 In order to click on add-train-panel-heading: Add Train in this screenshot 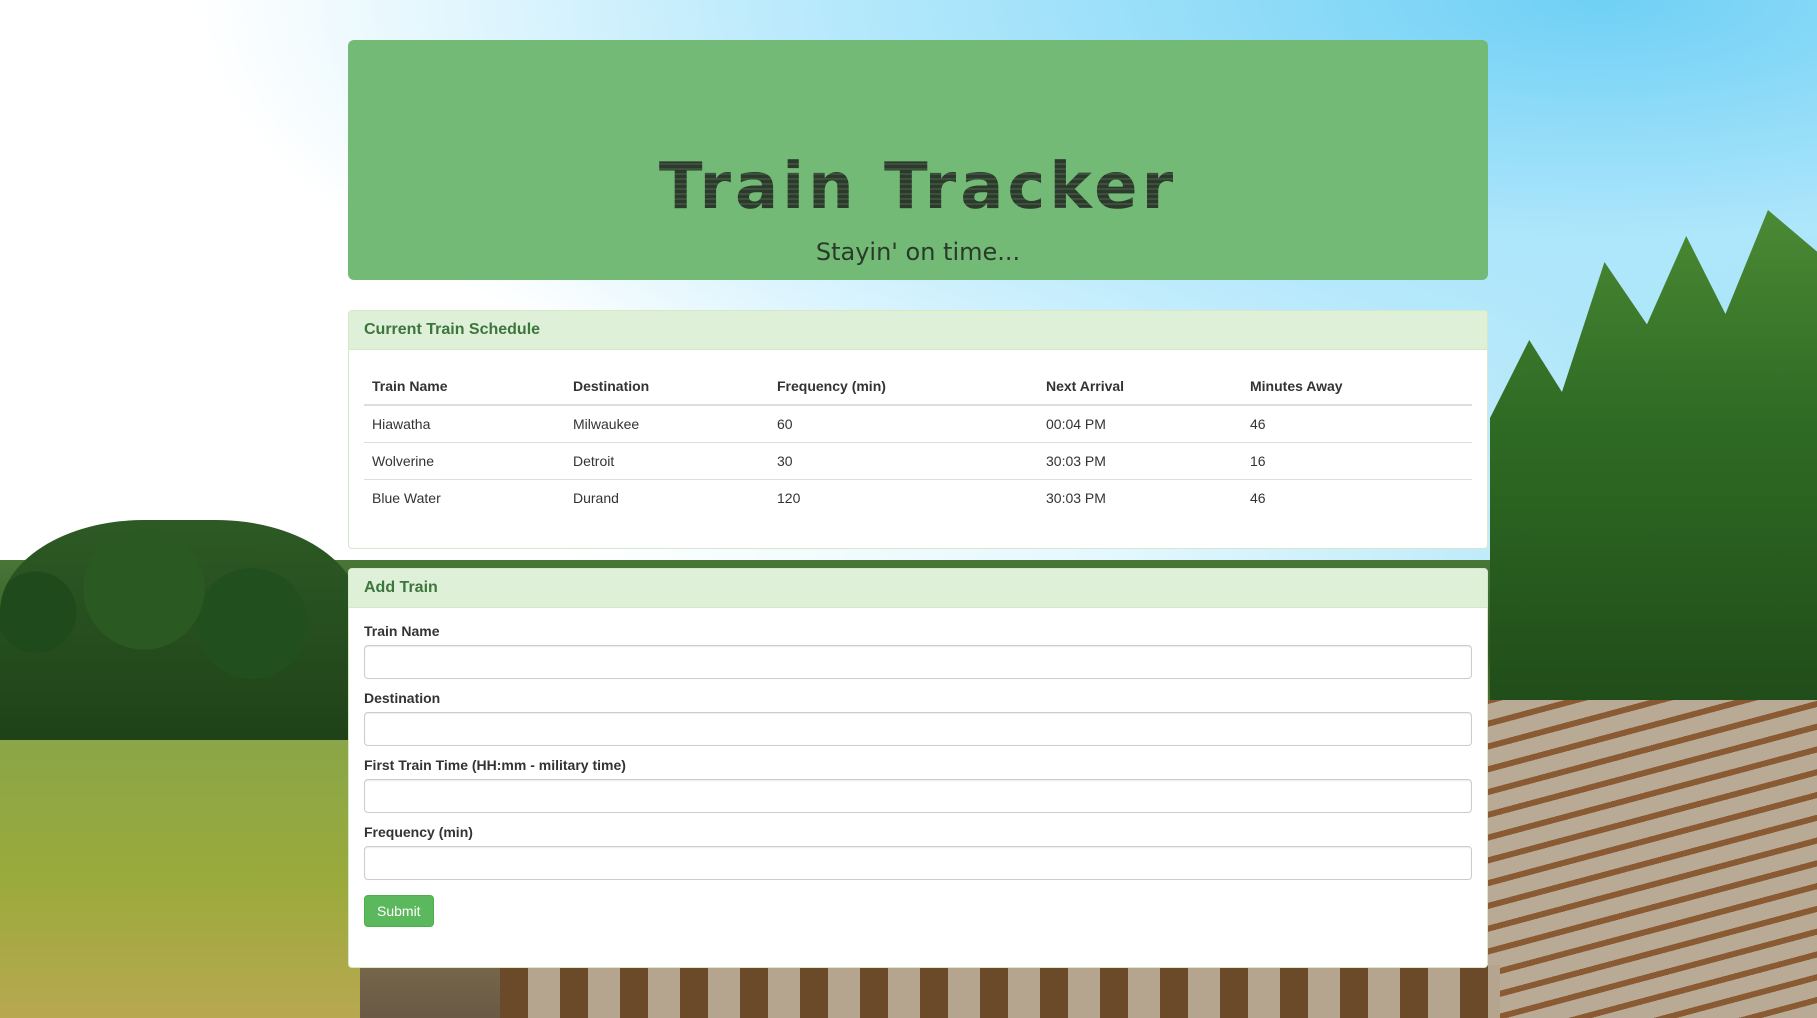, I will do `click(918, 588)`.